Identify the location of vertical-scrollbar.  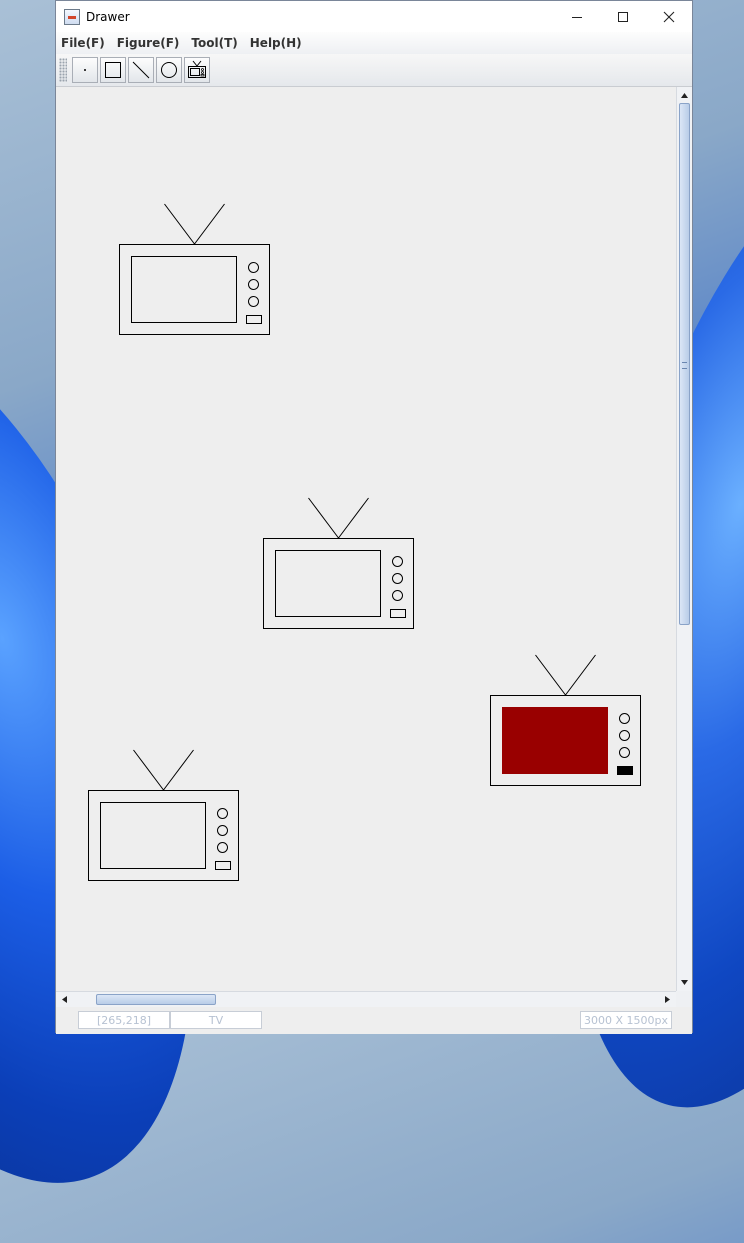
(684, 539).